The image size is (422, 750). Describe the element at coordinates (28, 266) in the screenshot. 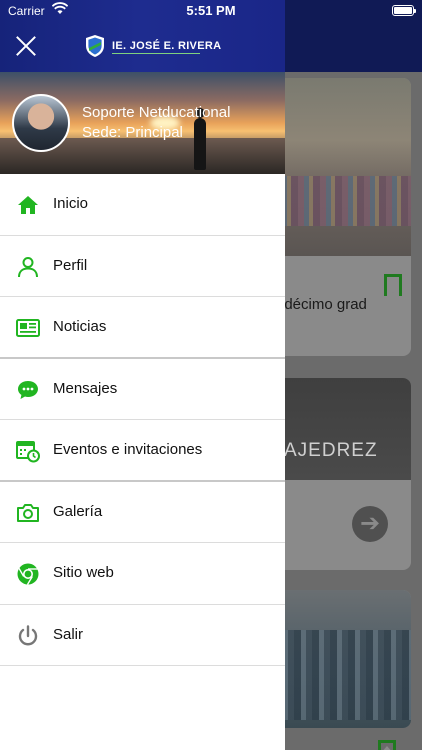

I see `person-icon` at that location.